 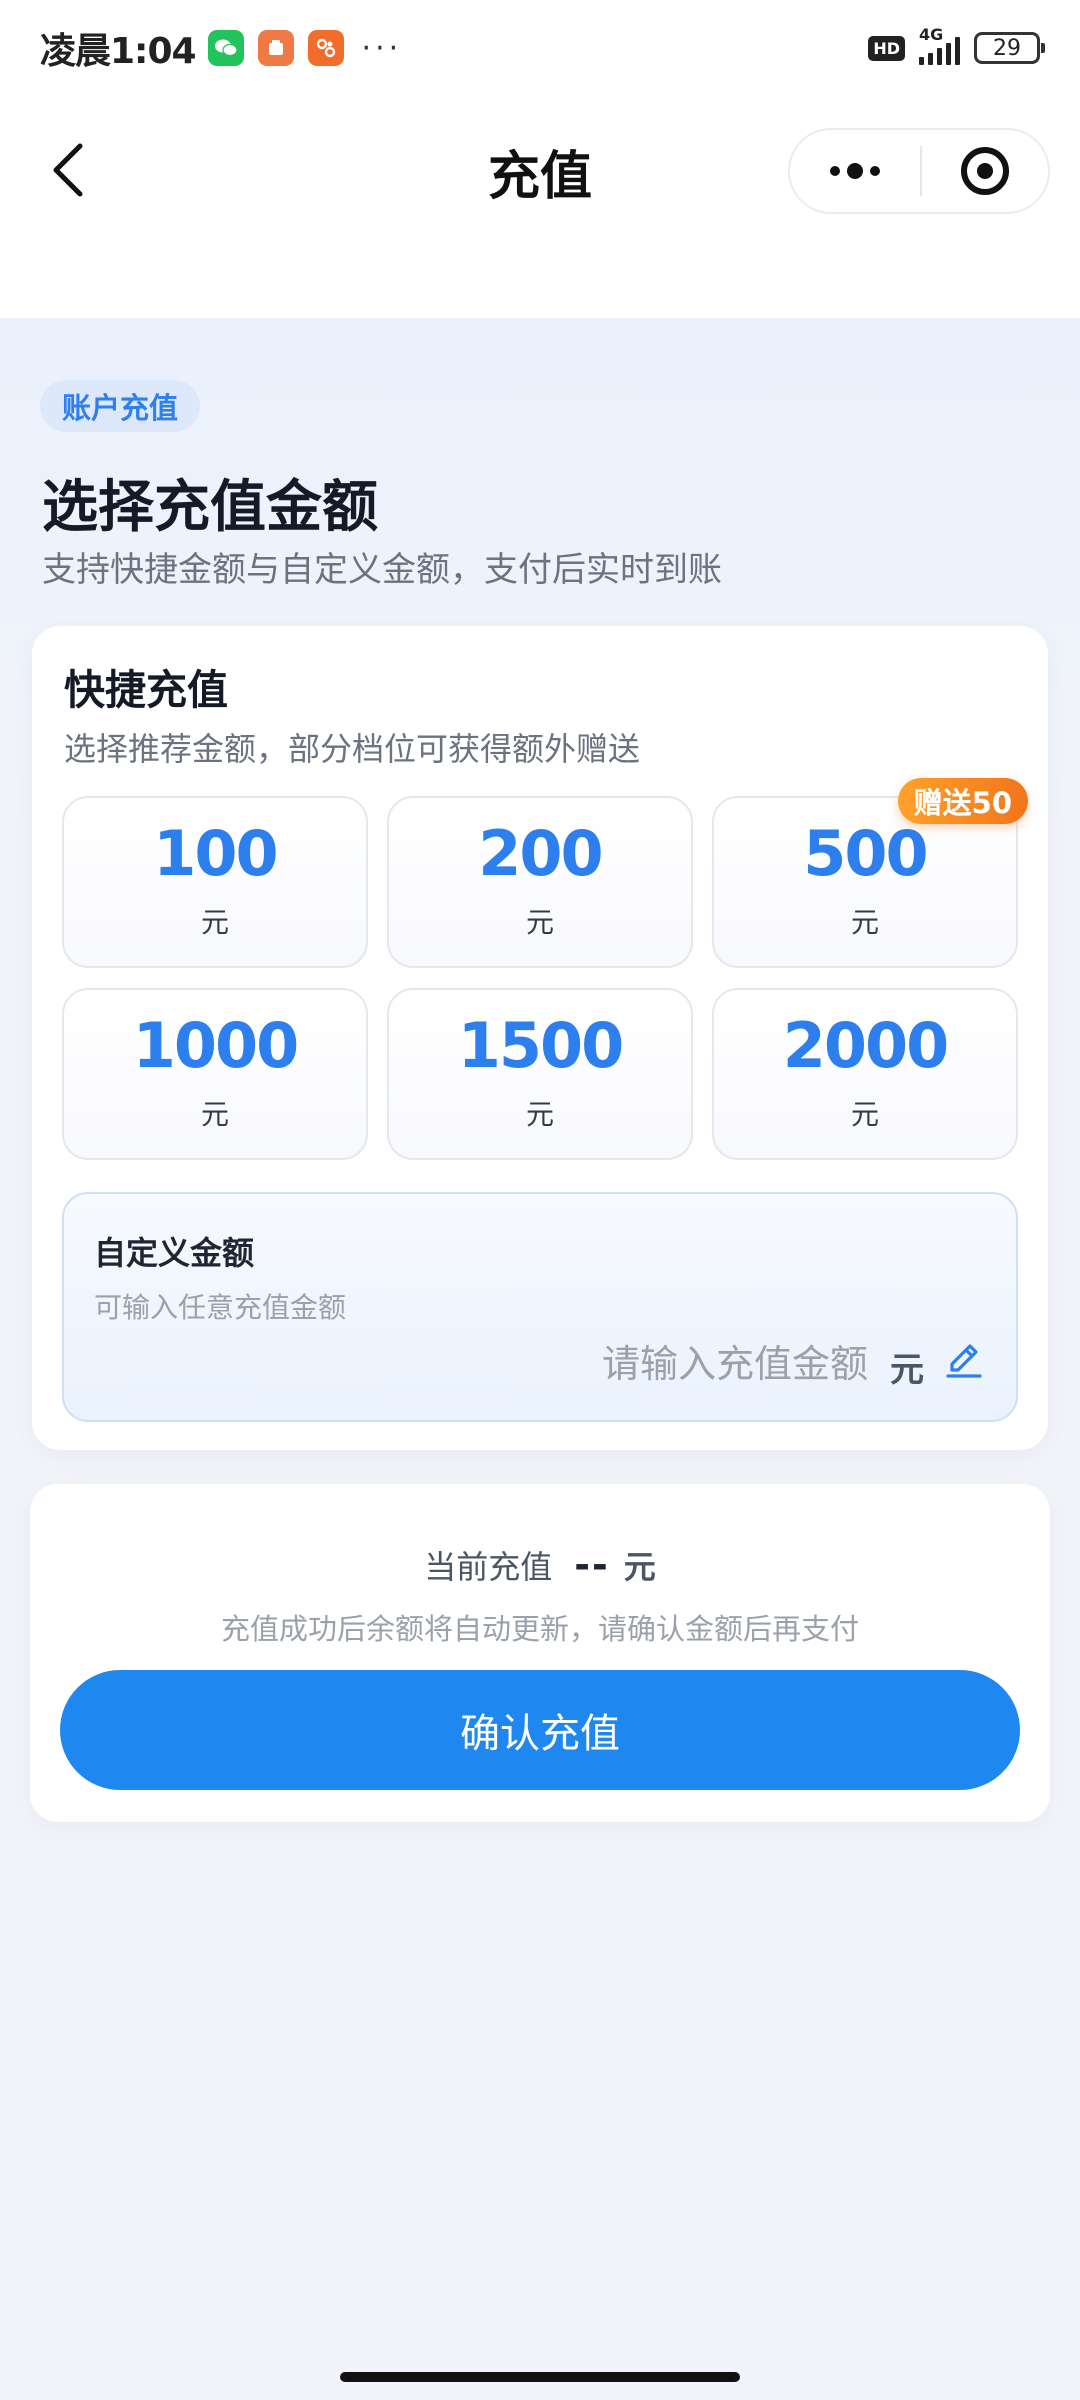 I want to click on target-circle-icon, so click(x=985, y=171).